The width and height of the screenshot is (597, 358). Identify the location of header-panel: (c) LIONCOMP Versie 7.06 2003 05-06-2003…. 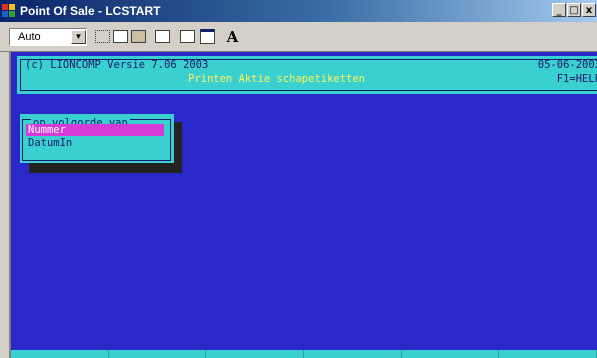
(307, 75).